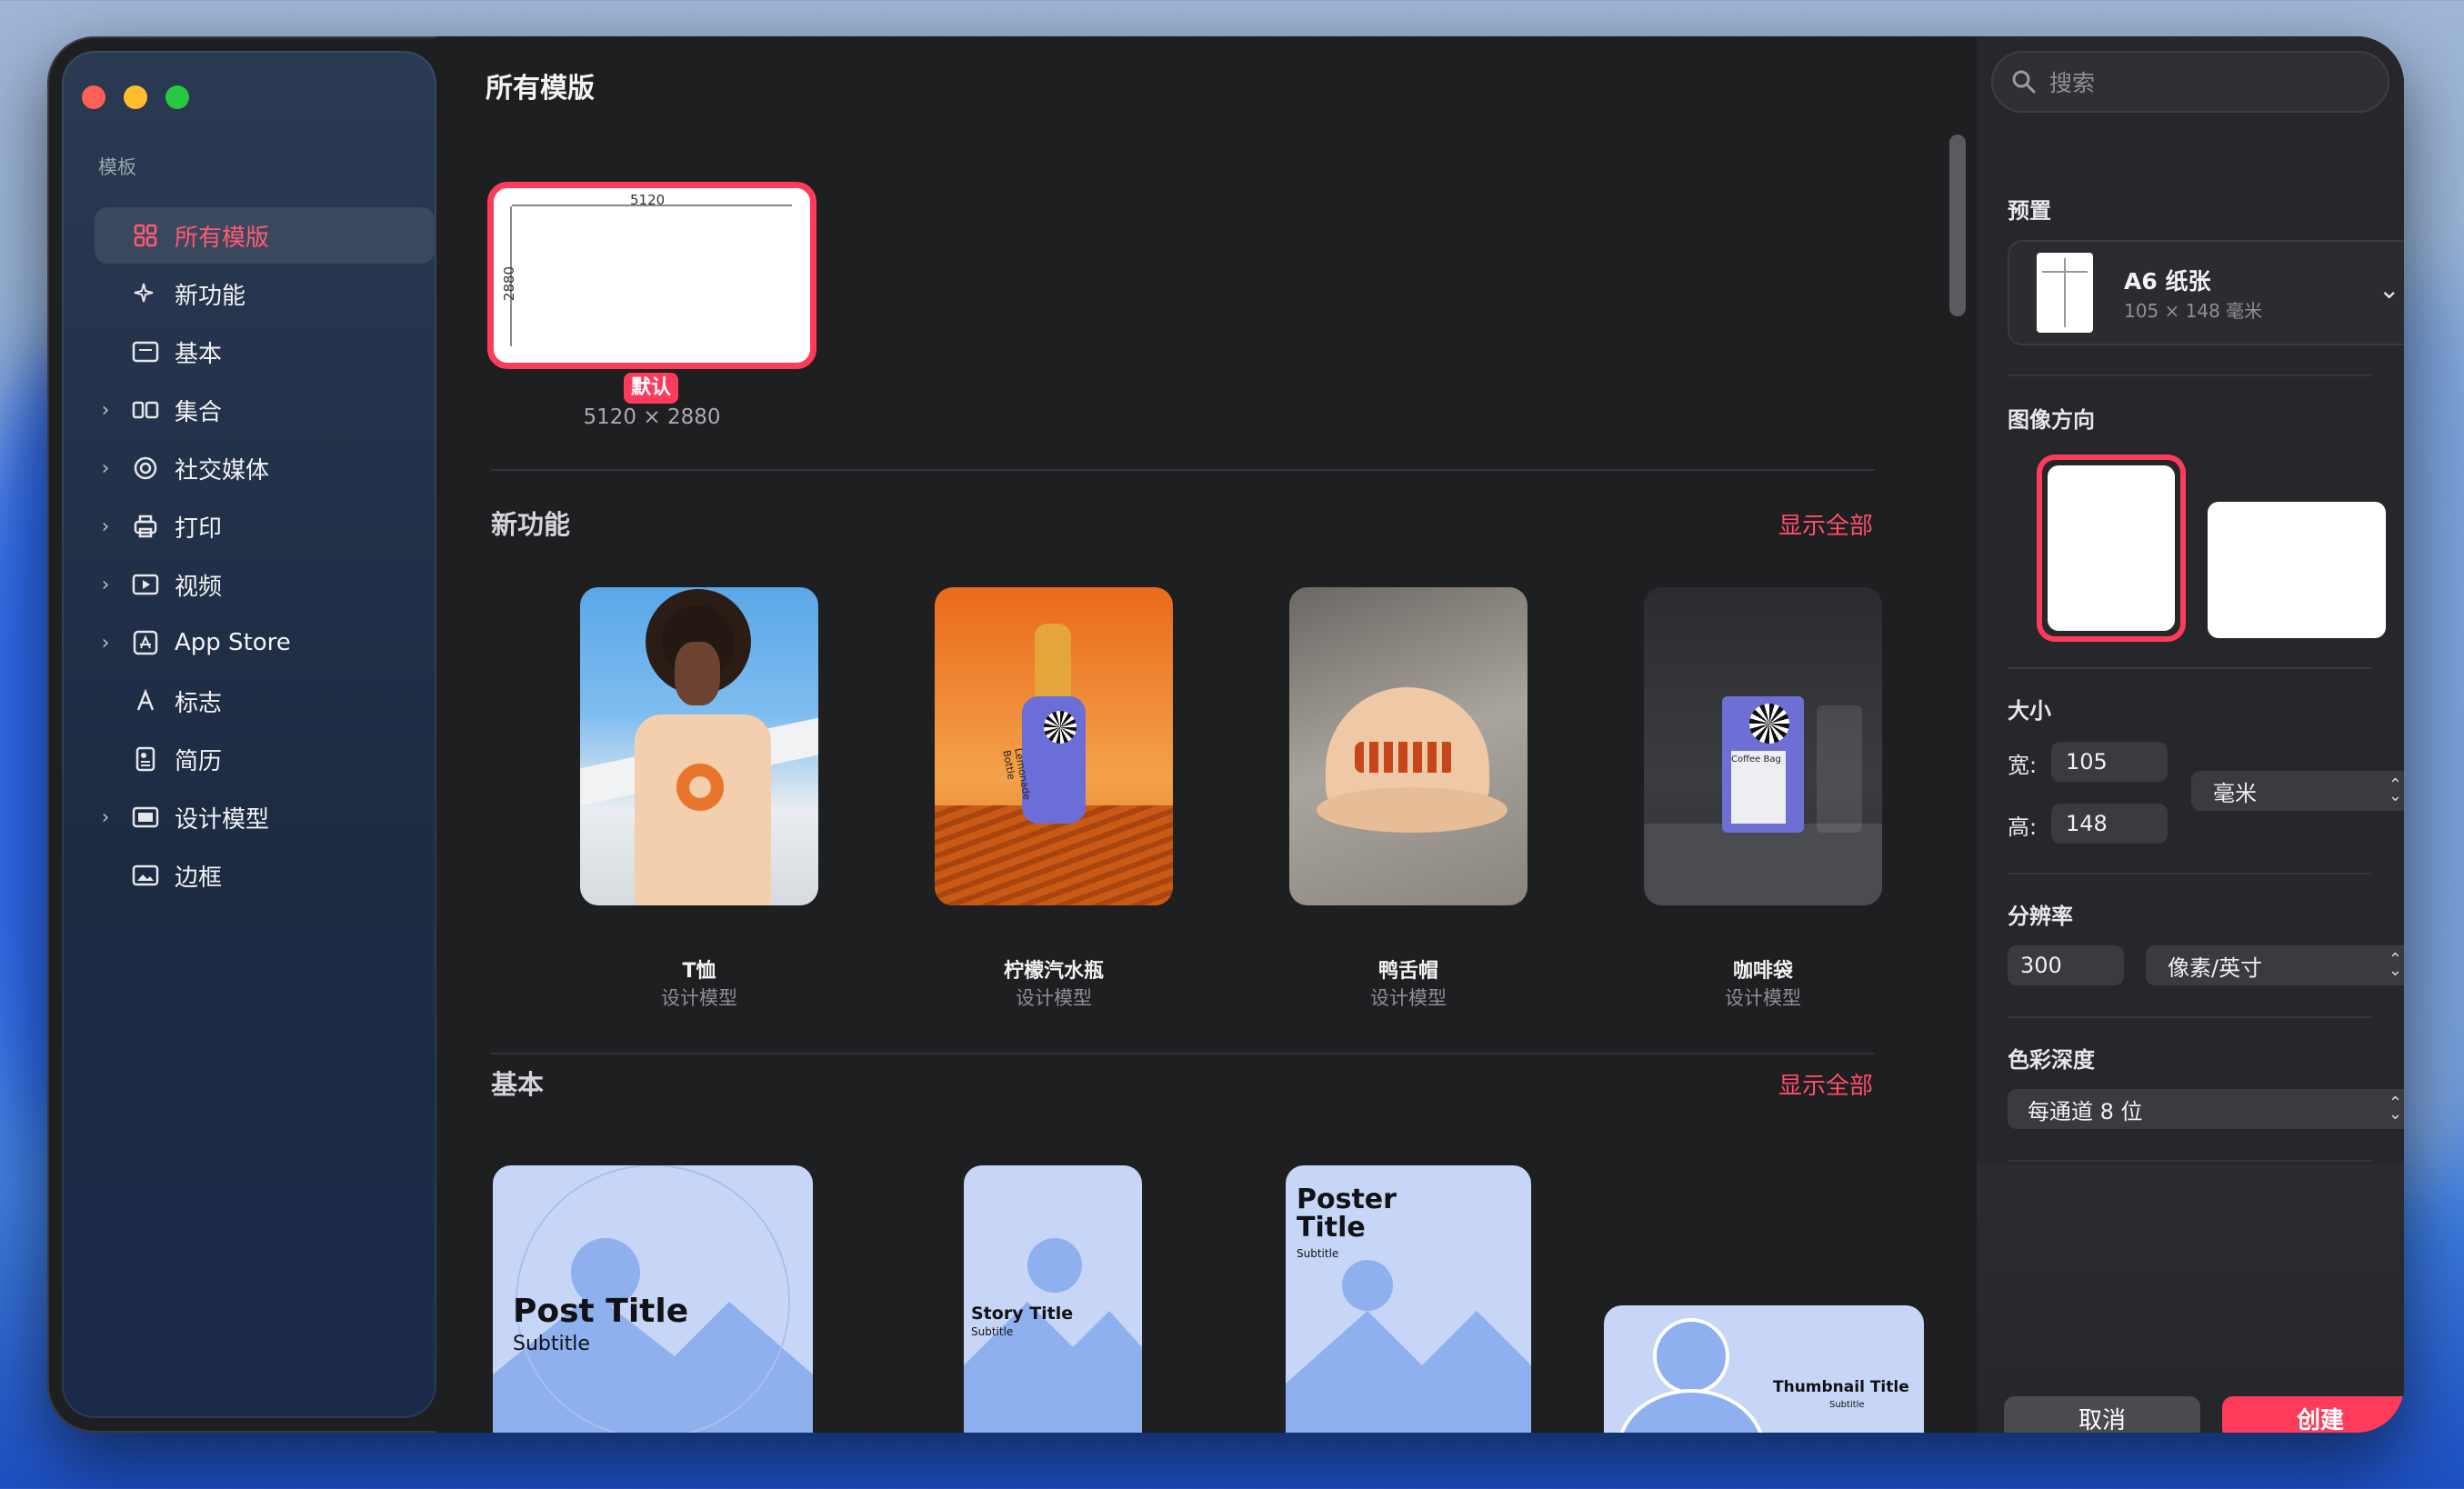  I want to click on search-field: 搜索, so click(2190, 82).